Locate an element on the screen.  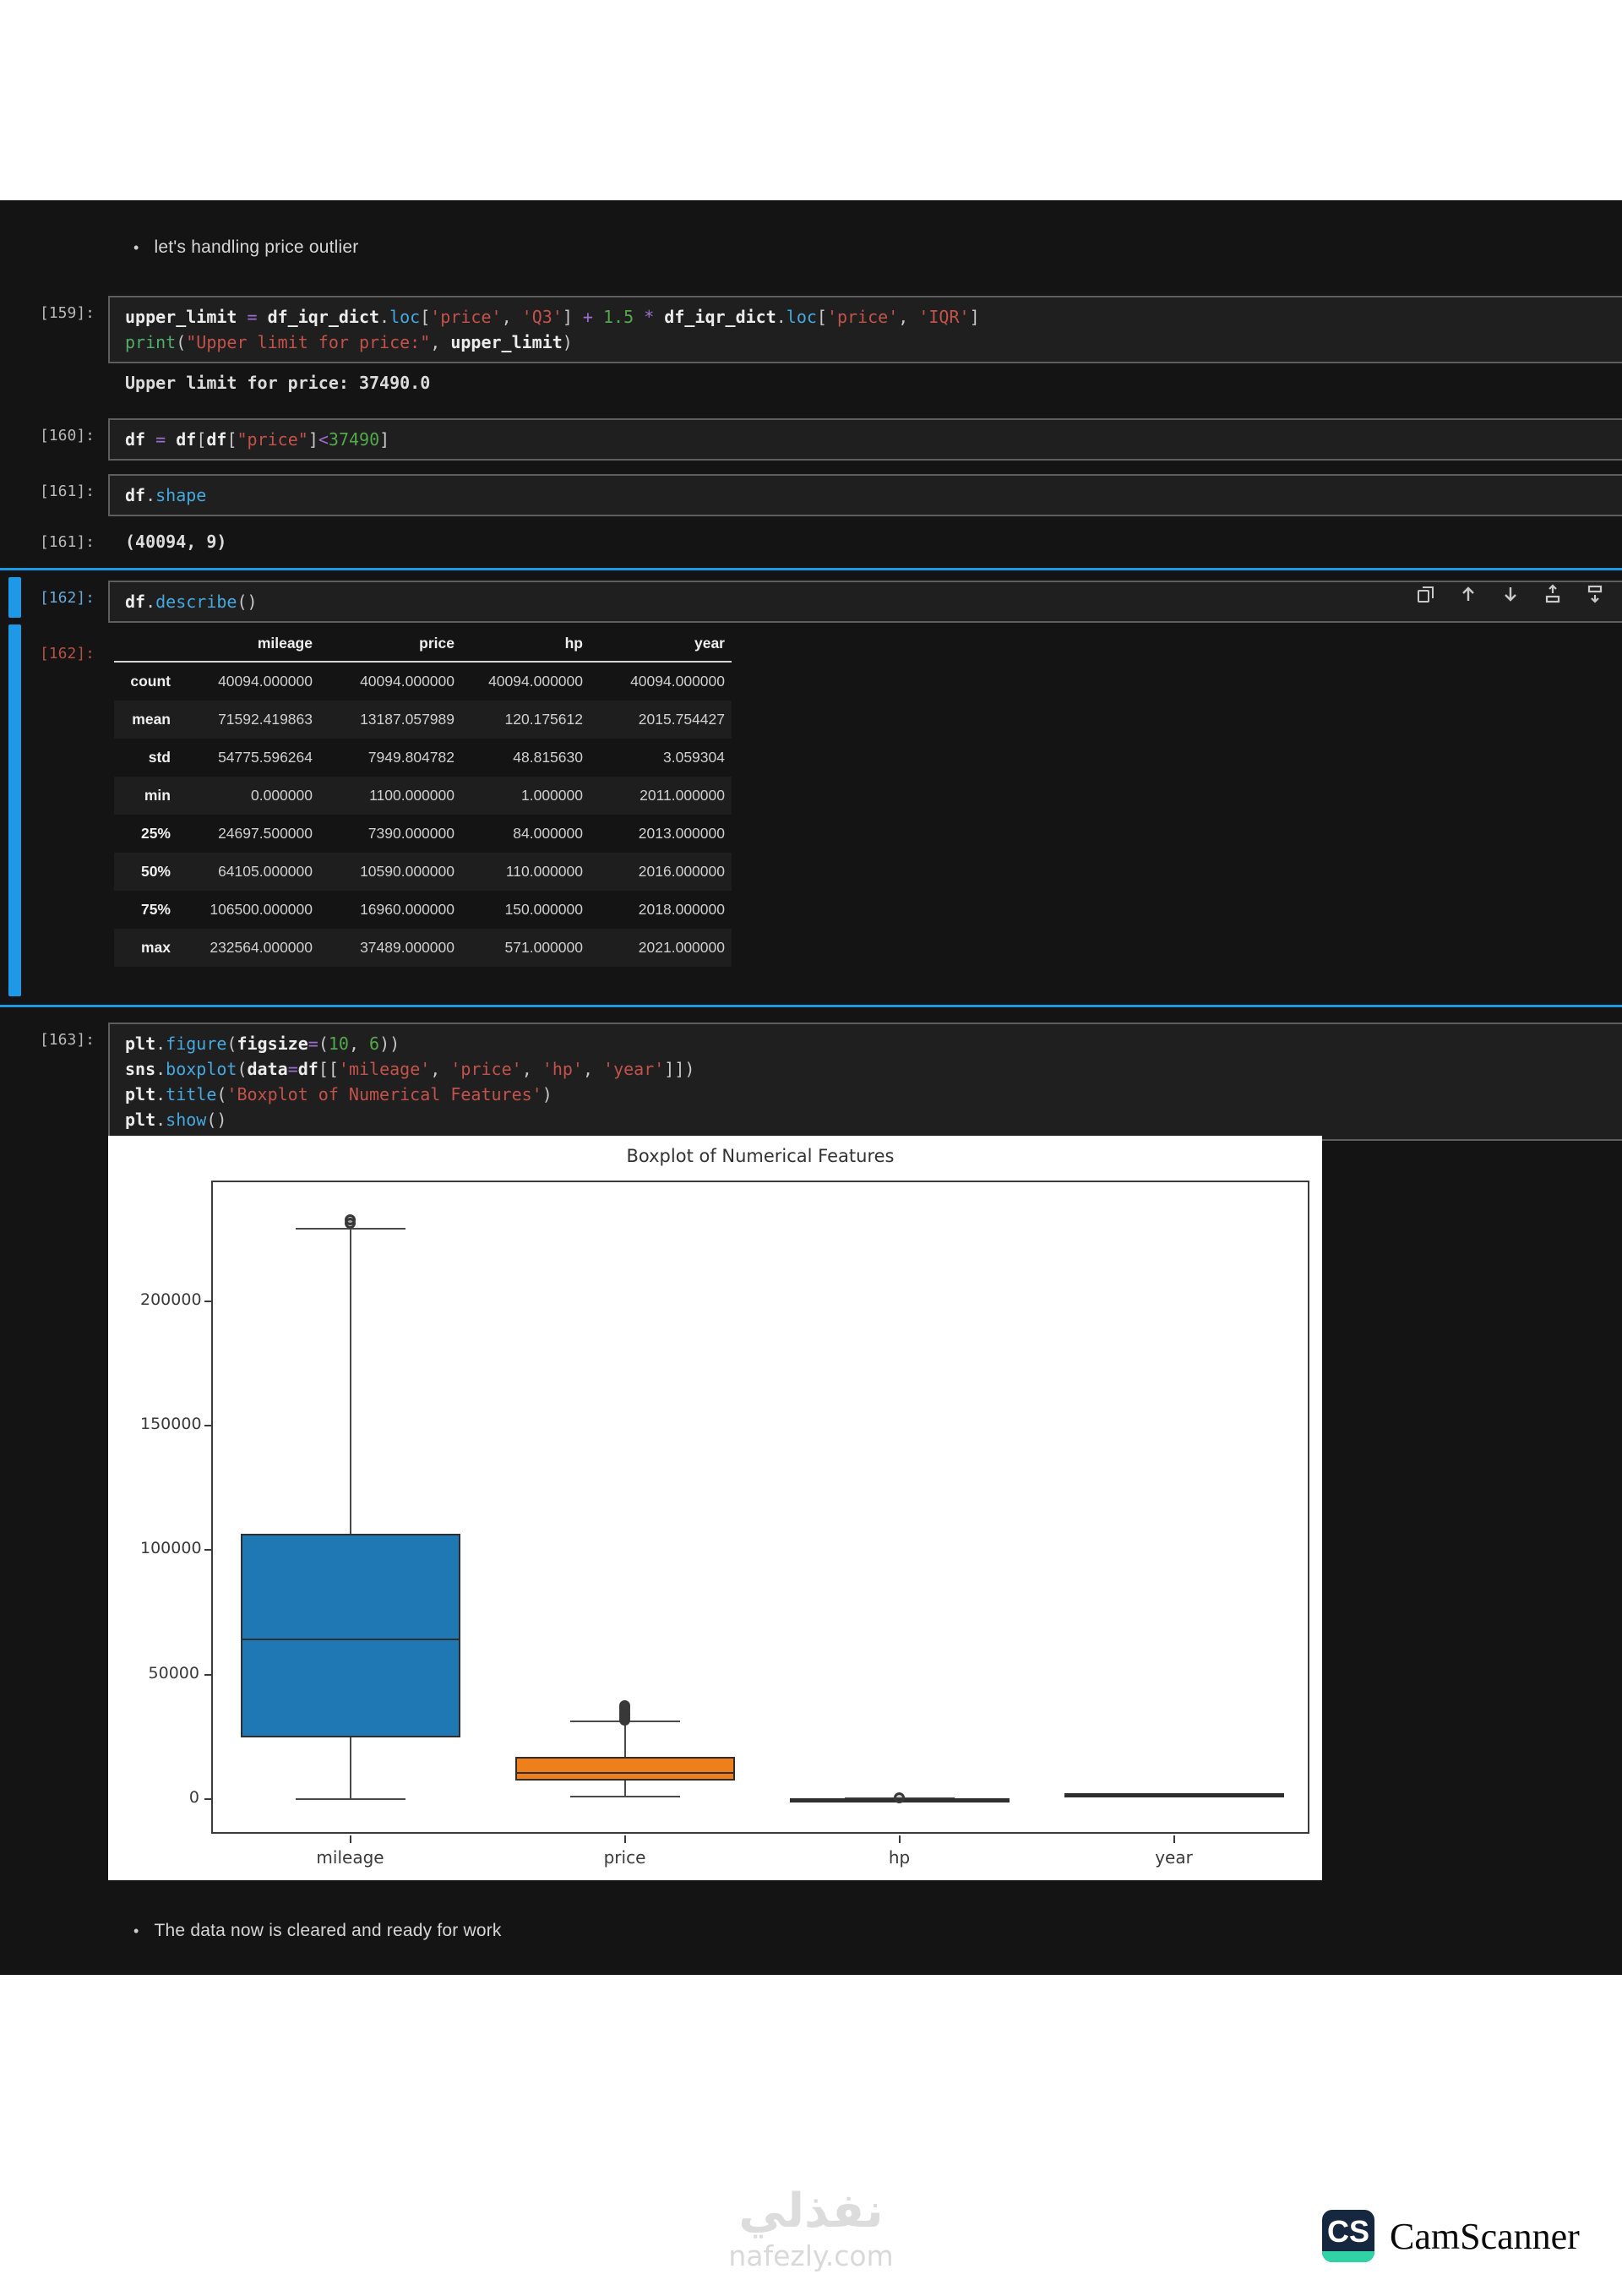
code-token: )) is located at coordinates (390, 1043).